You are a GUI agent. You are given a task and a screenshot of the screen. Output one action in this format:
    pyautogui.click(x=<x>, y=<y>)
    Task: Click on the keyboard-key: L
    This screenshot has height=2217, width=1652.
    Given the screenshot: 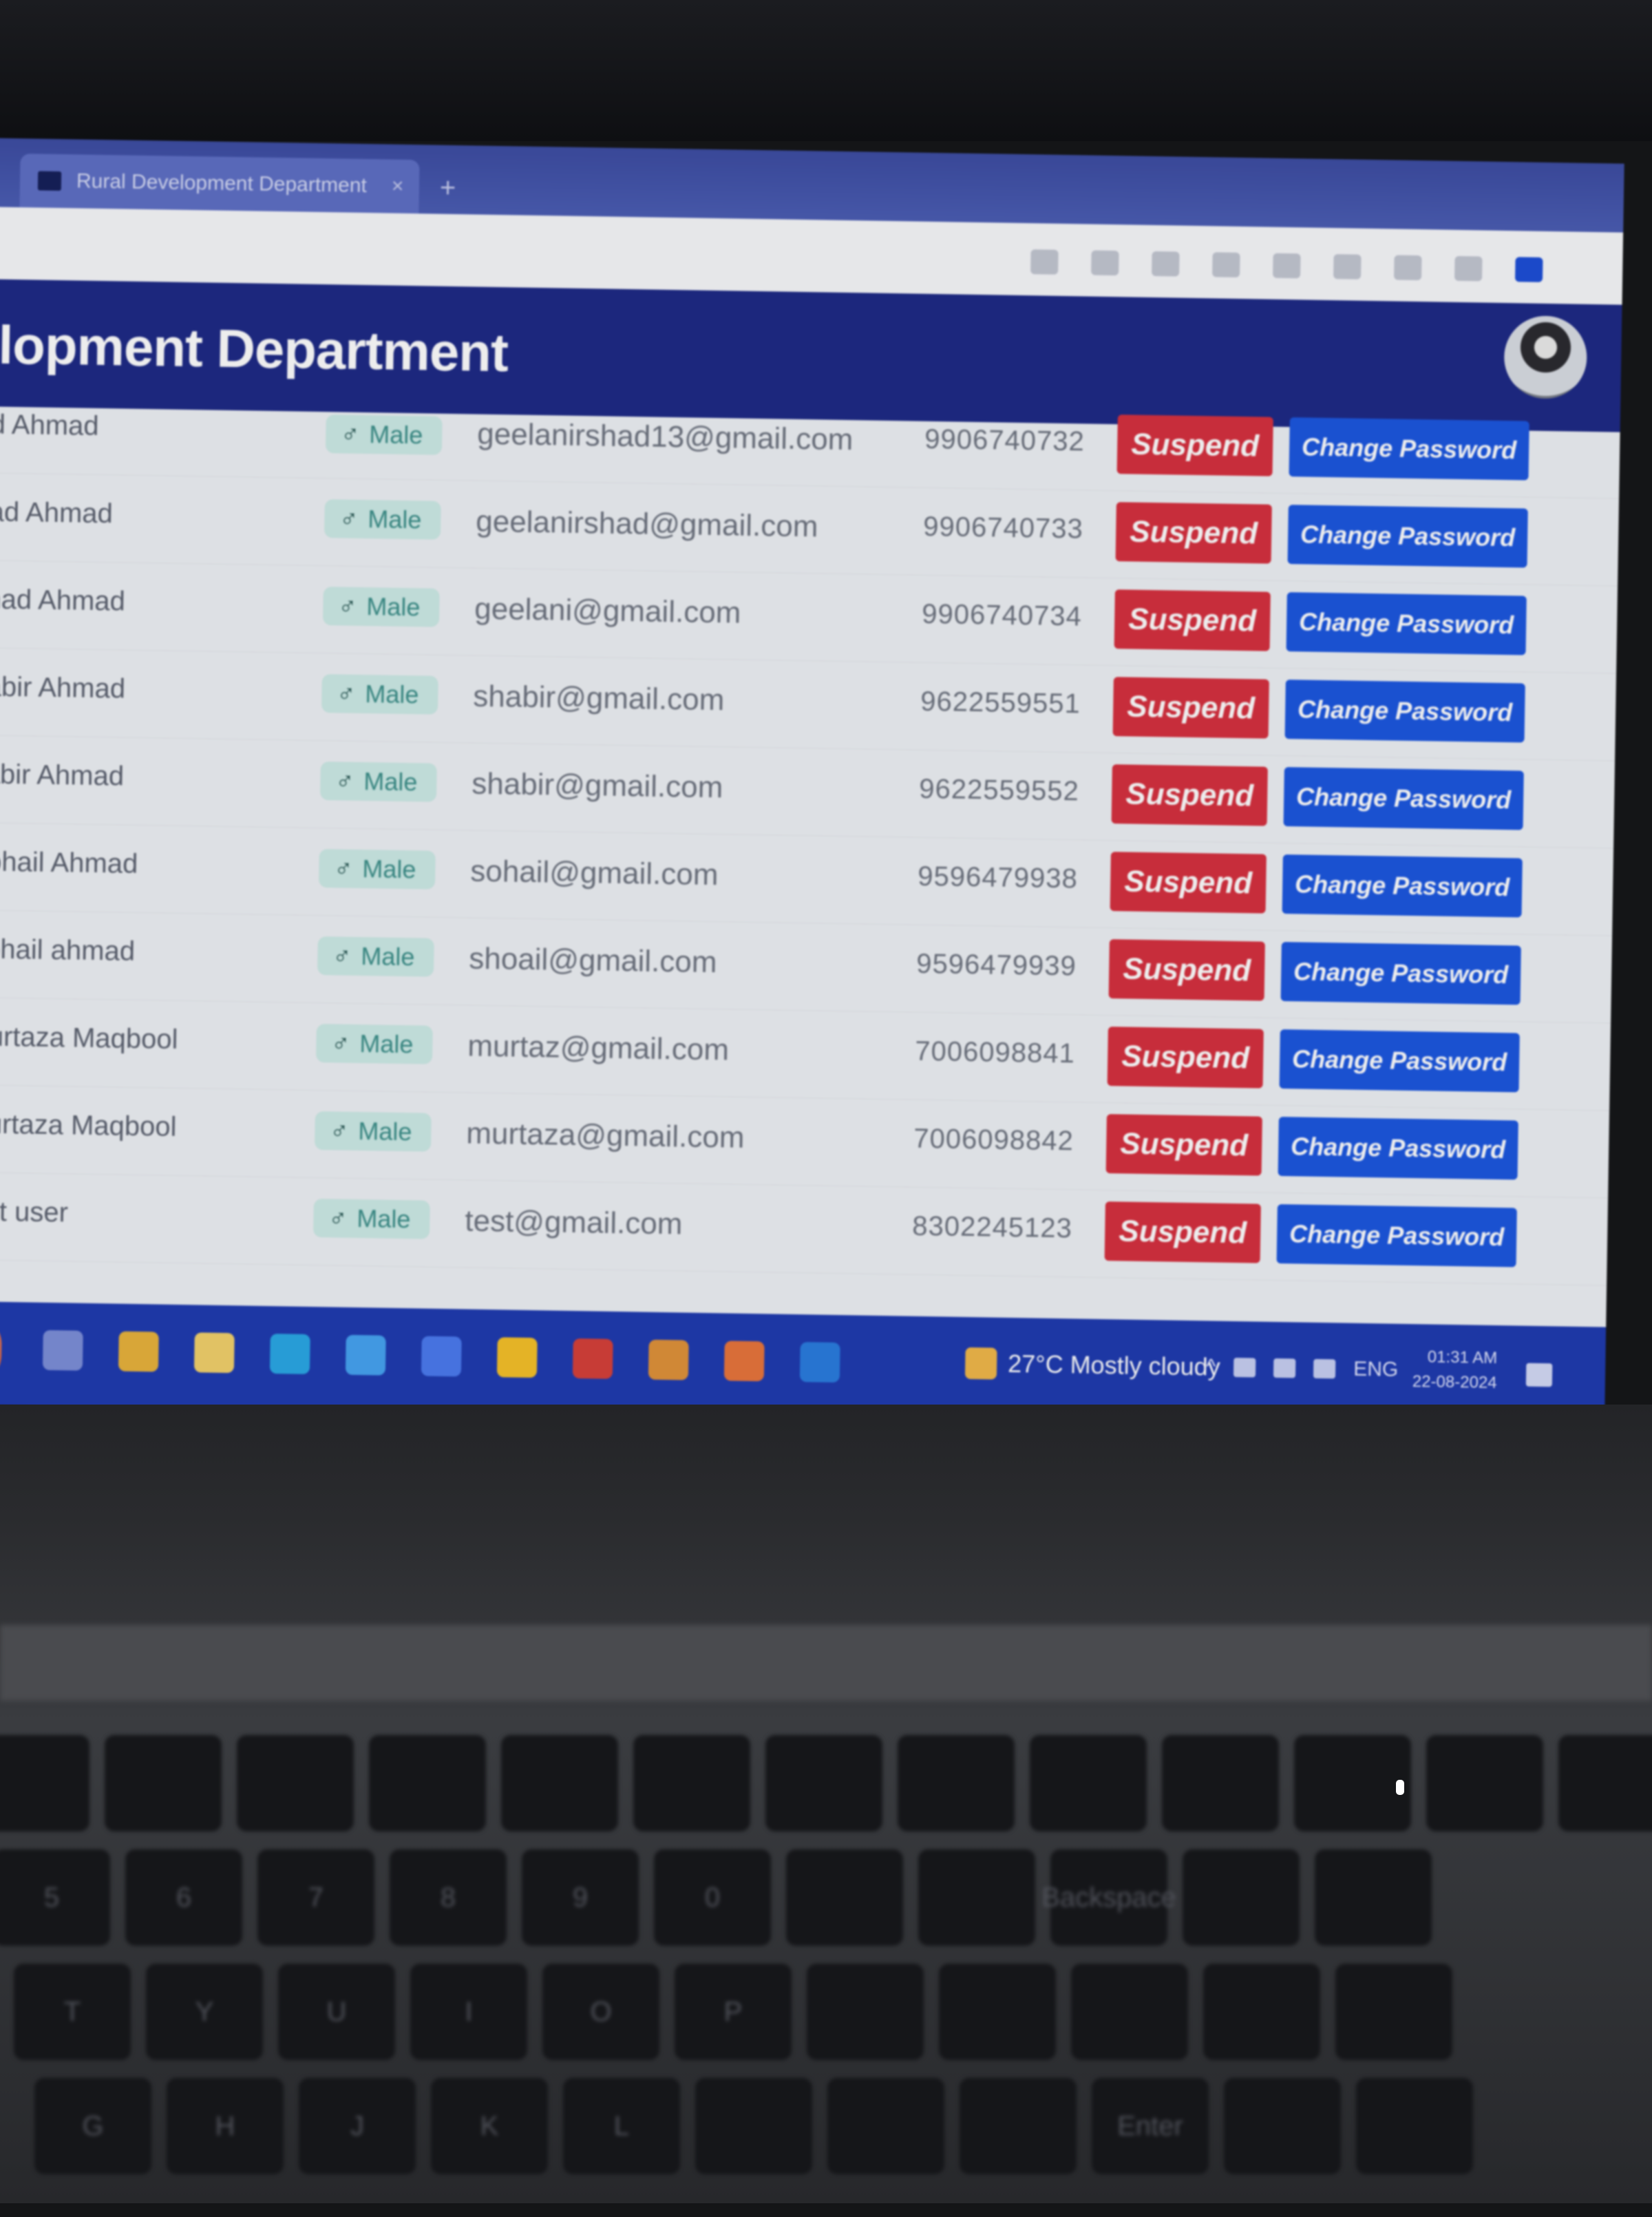 What is the action you would take?
    pyautogui.click(x=621, y=2126)
    